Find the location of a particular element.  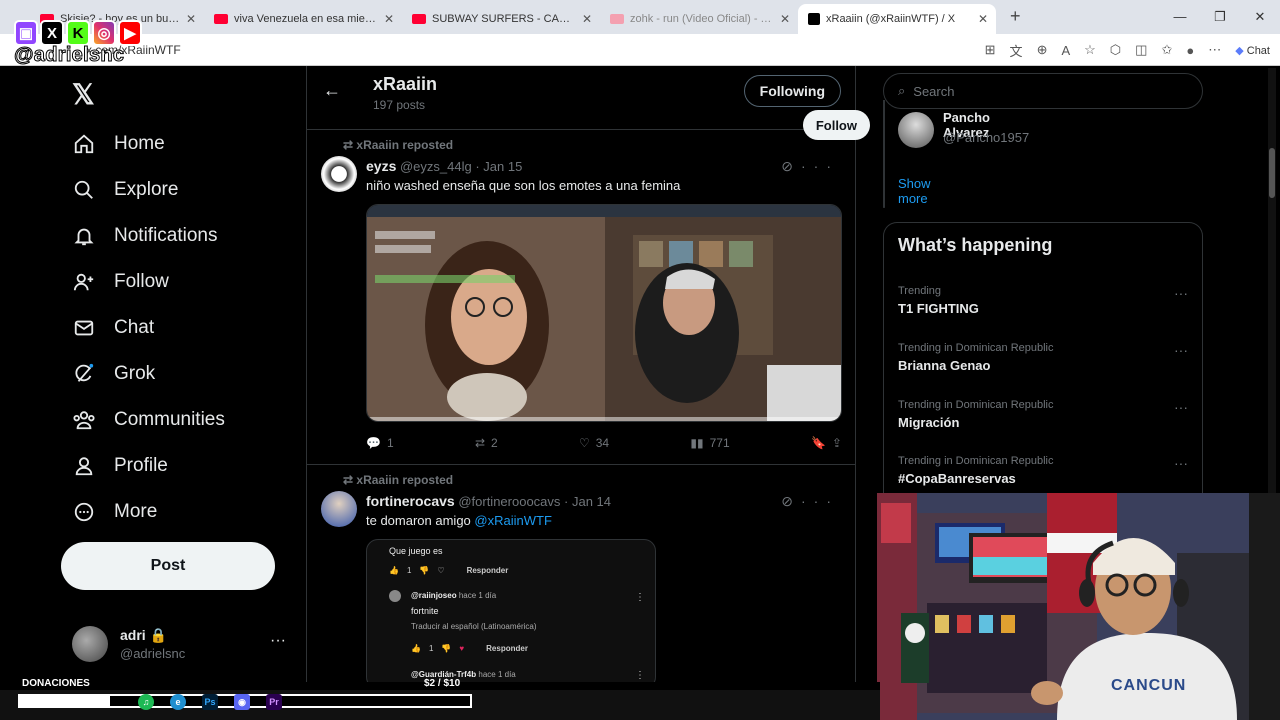

thumb-down-icon: 👎 is located at coordinates (446, 648).